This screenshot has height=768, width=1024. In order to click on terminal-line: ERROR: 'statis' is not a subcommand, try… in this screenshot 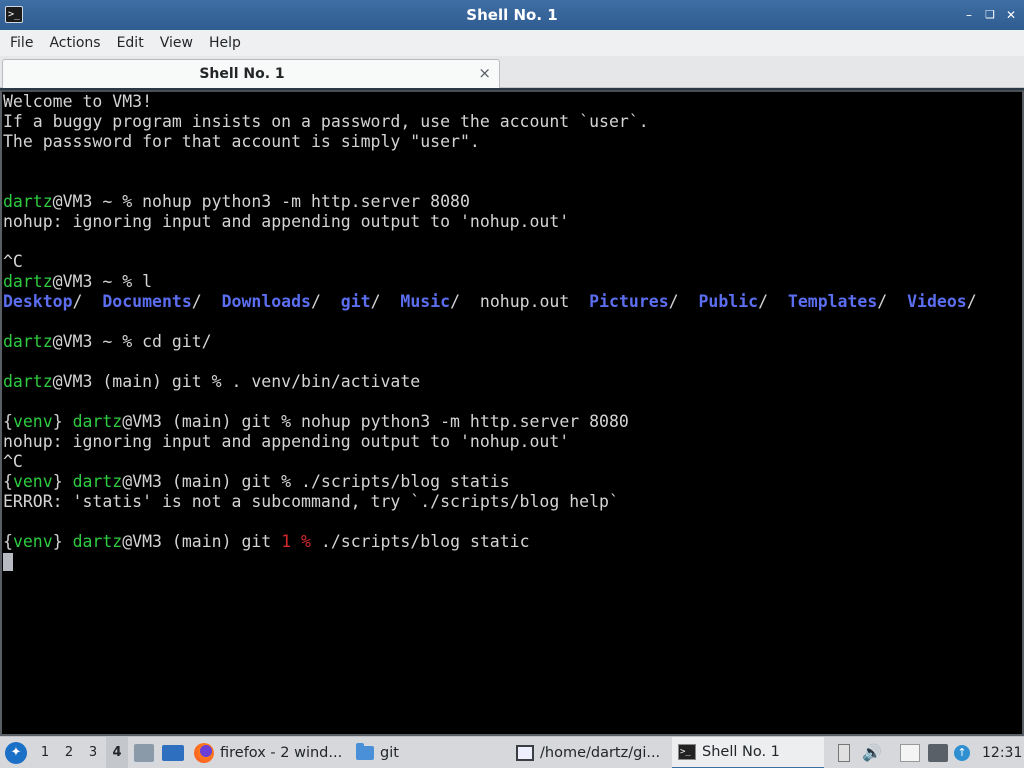, I will do `click(490, 502)`.